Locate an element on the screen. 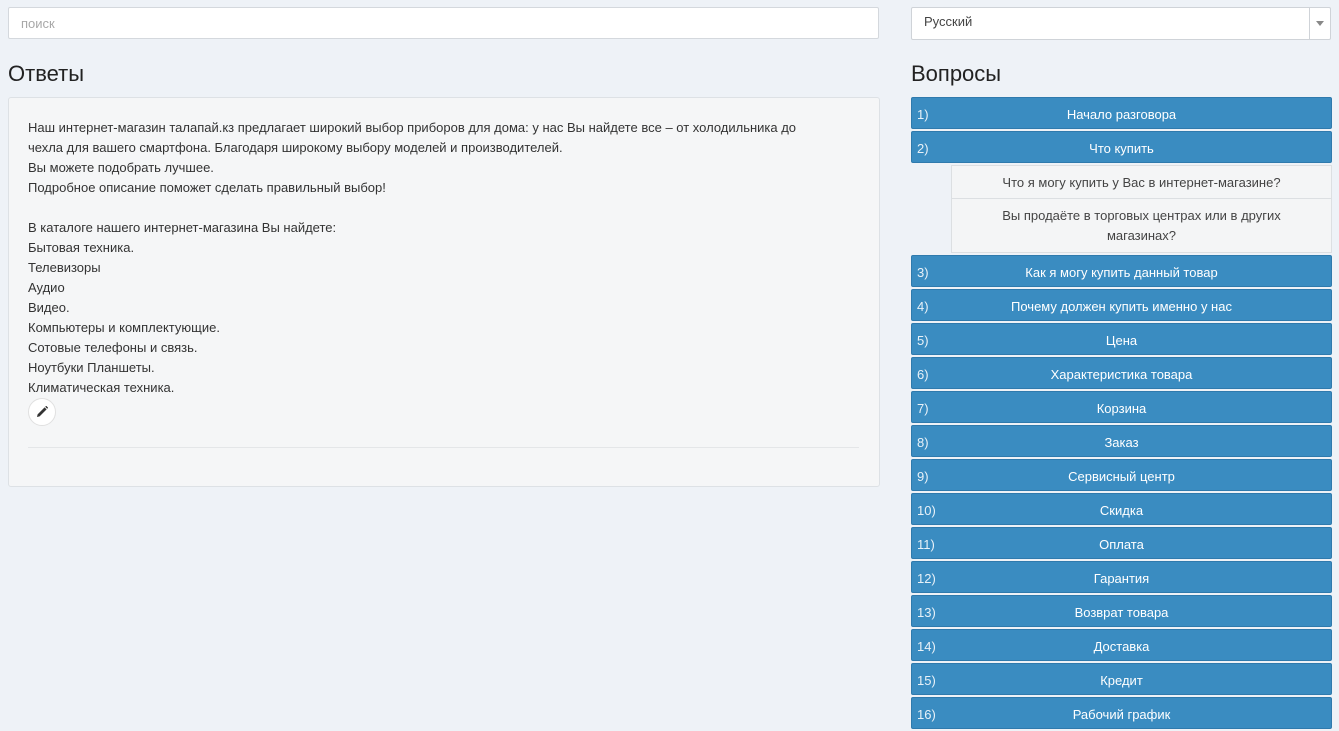 The image size is (1339, 731). question-label: Сервисный центр is located at coordinates (1121, 476).